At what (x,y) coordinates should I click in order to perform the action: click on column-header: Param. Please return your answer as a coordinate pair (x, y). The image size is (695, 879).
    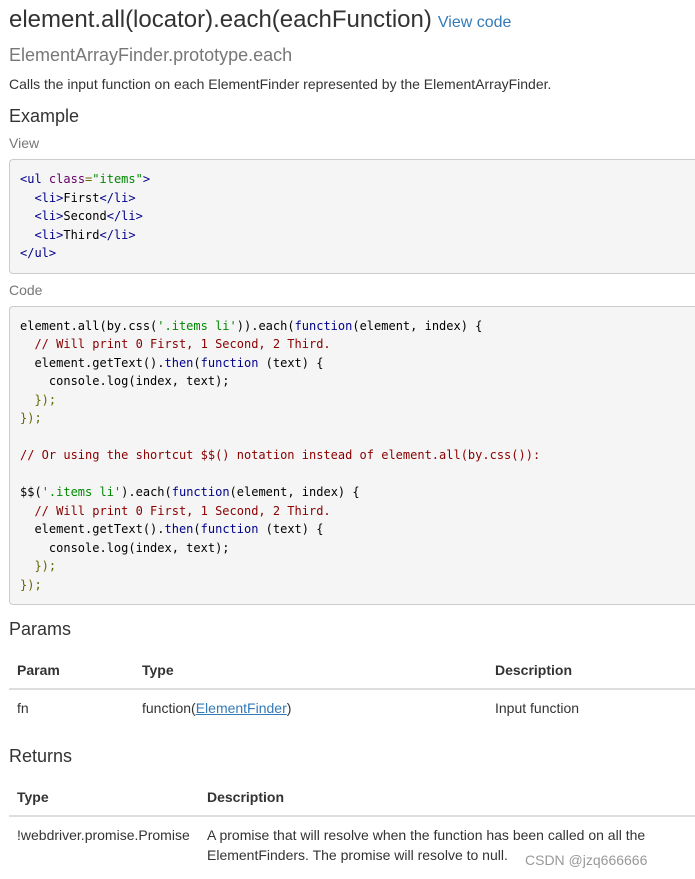
    Looking at the image, I should click on (71, 671).